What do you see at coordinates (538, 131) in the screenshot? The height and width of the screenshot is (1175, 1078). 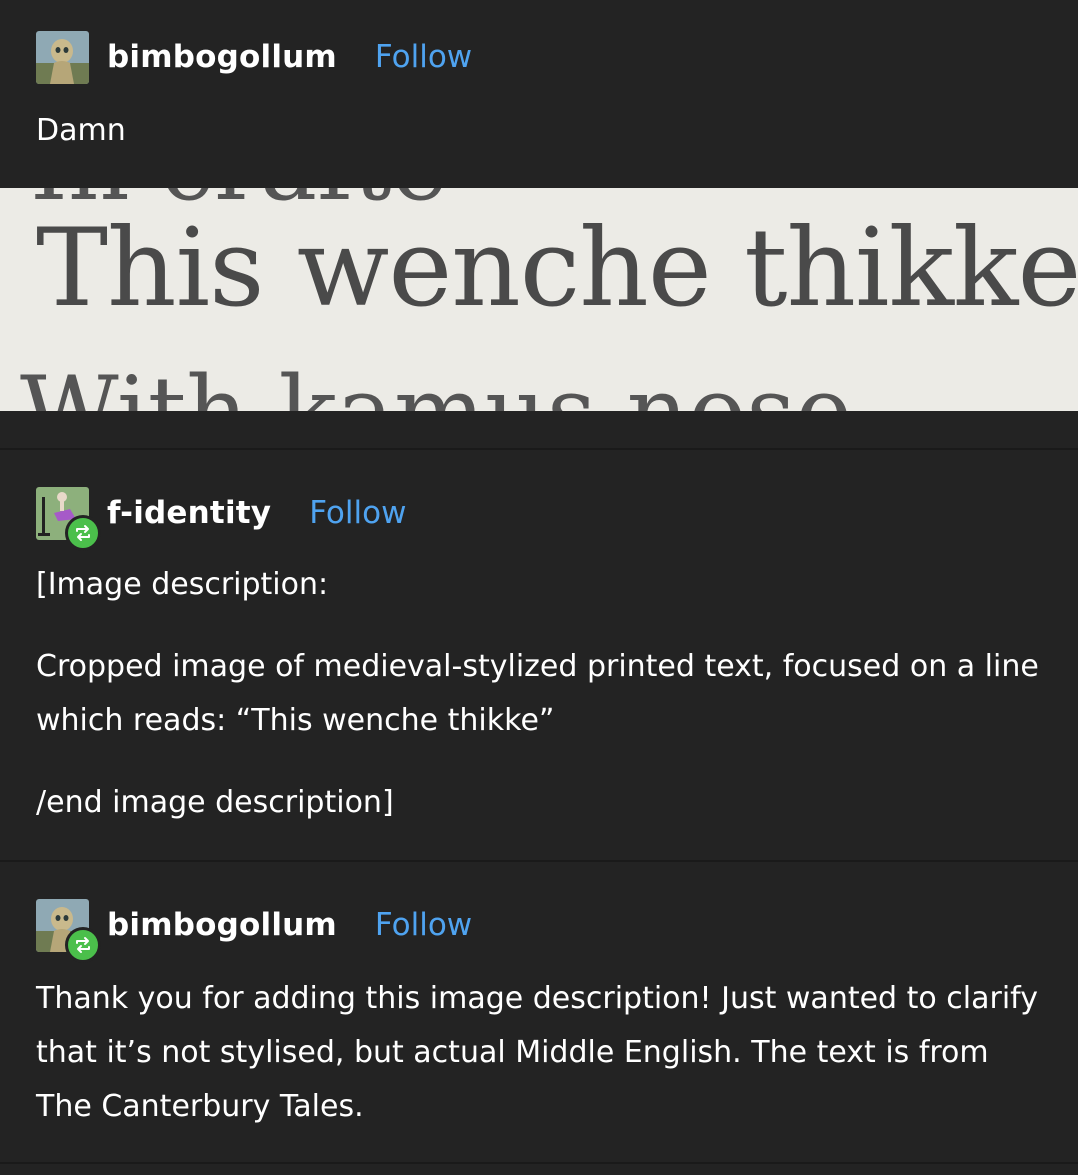 I see `post-body: Damn` at bounding box center [538, 131].